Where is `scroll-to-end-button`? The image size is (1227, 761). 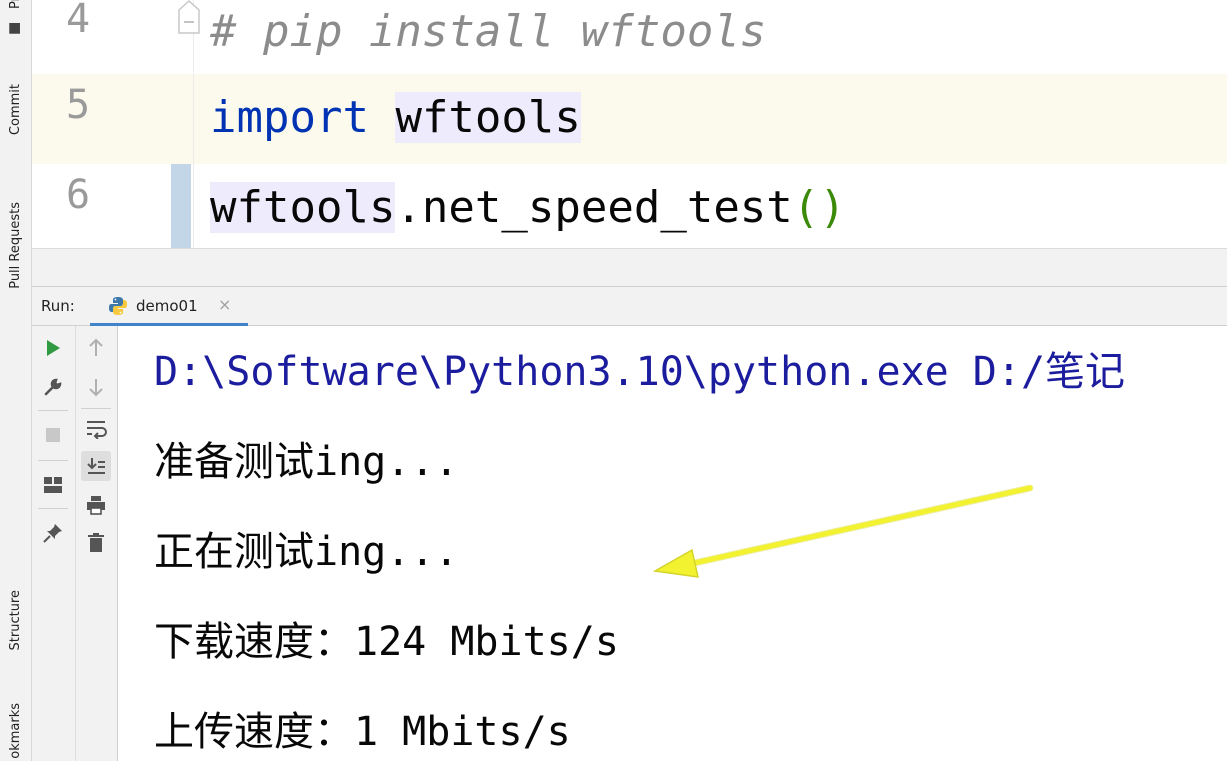
scroll-to-end-button is located at coordinates (96, 466).